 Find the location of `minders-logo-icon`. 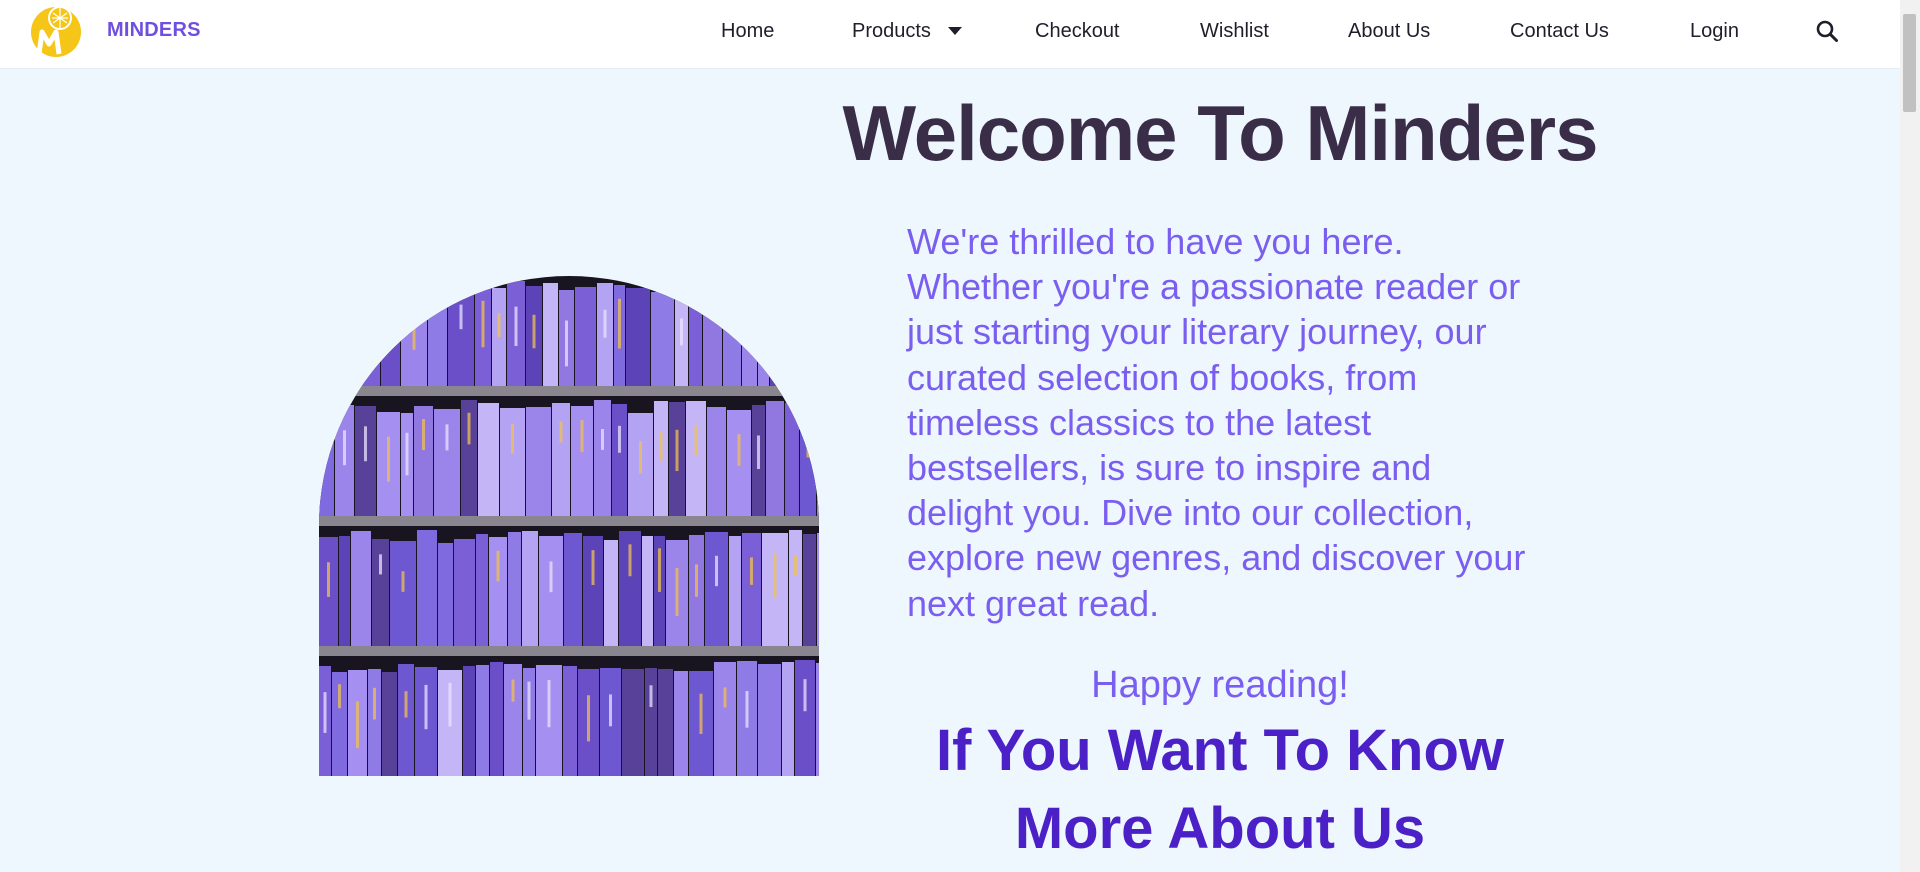

minders-logo-icon is located at coordinates (56, 31).